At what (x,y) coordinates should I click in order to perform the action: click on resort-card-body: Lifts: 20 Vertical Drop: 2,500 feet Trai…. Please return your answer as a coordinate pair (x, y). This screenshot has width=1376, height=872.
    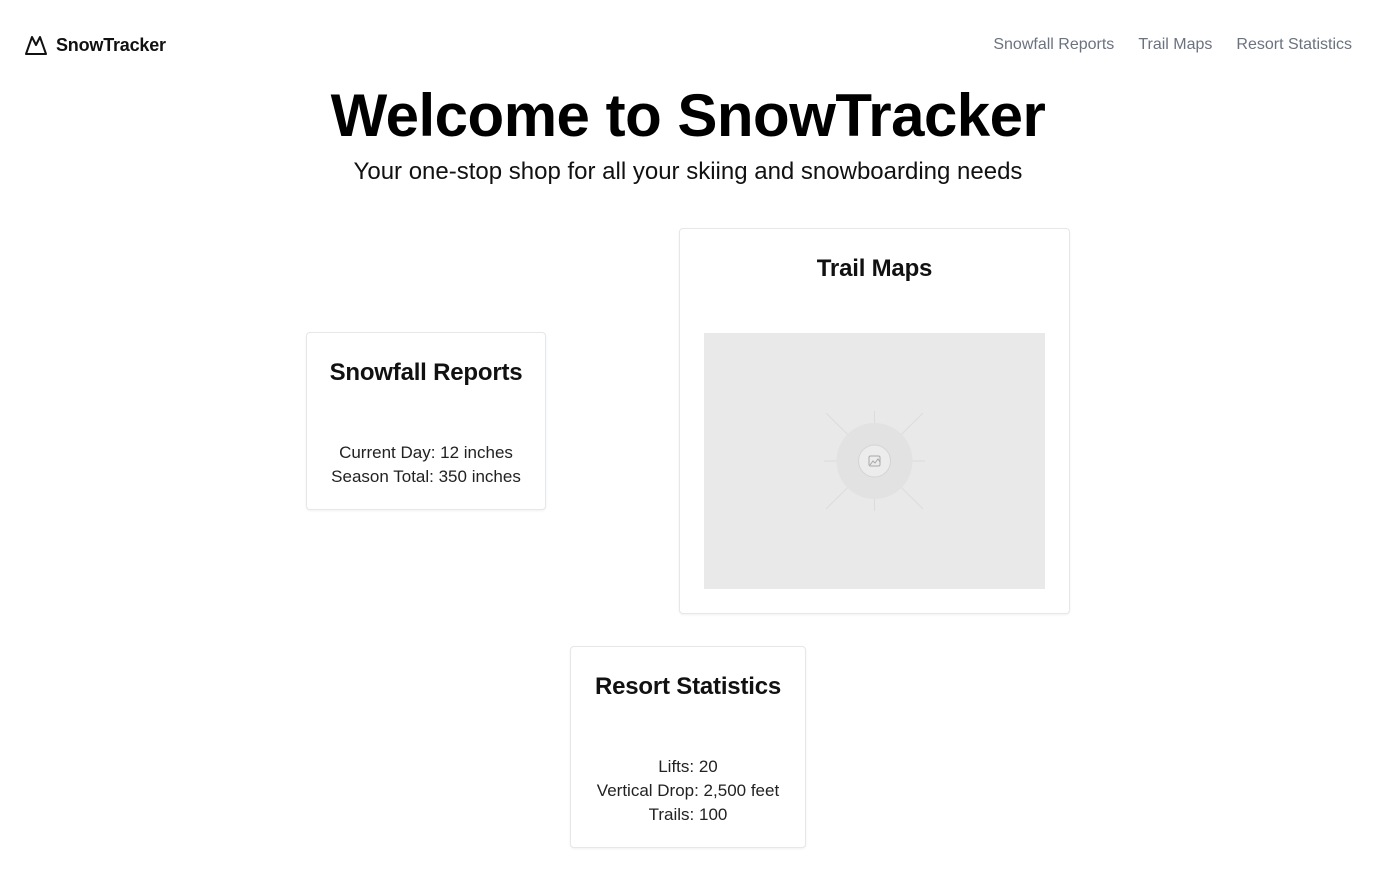
    Looking at the image, I should click on (688, 791).